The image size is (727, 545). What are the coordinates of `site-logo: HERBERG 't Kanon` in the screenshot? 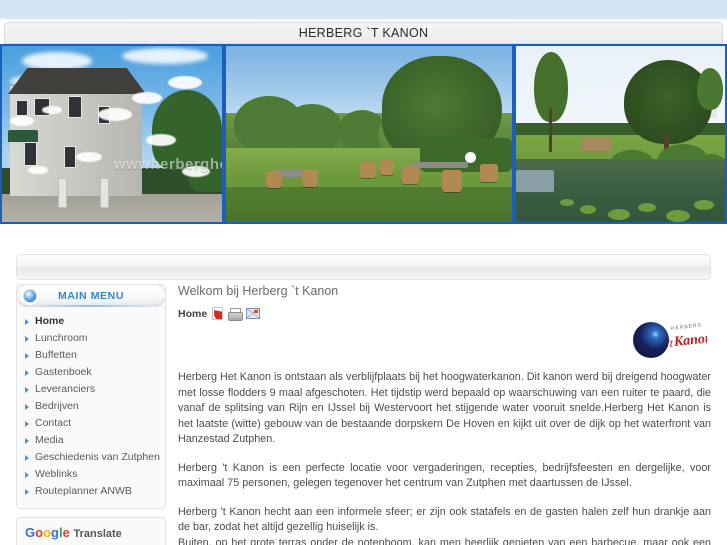 It's located at (669, 340).